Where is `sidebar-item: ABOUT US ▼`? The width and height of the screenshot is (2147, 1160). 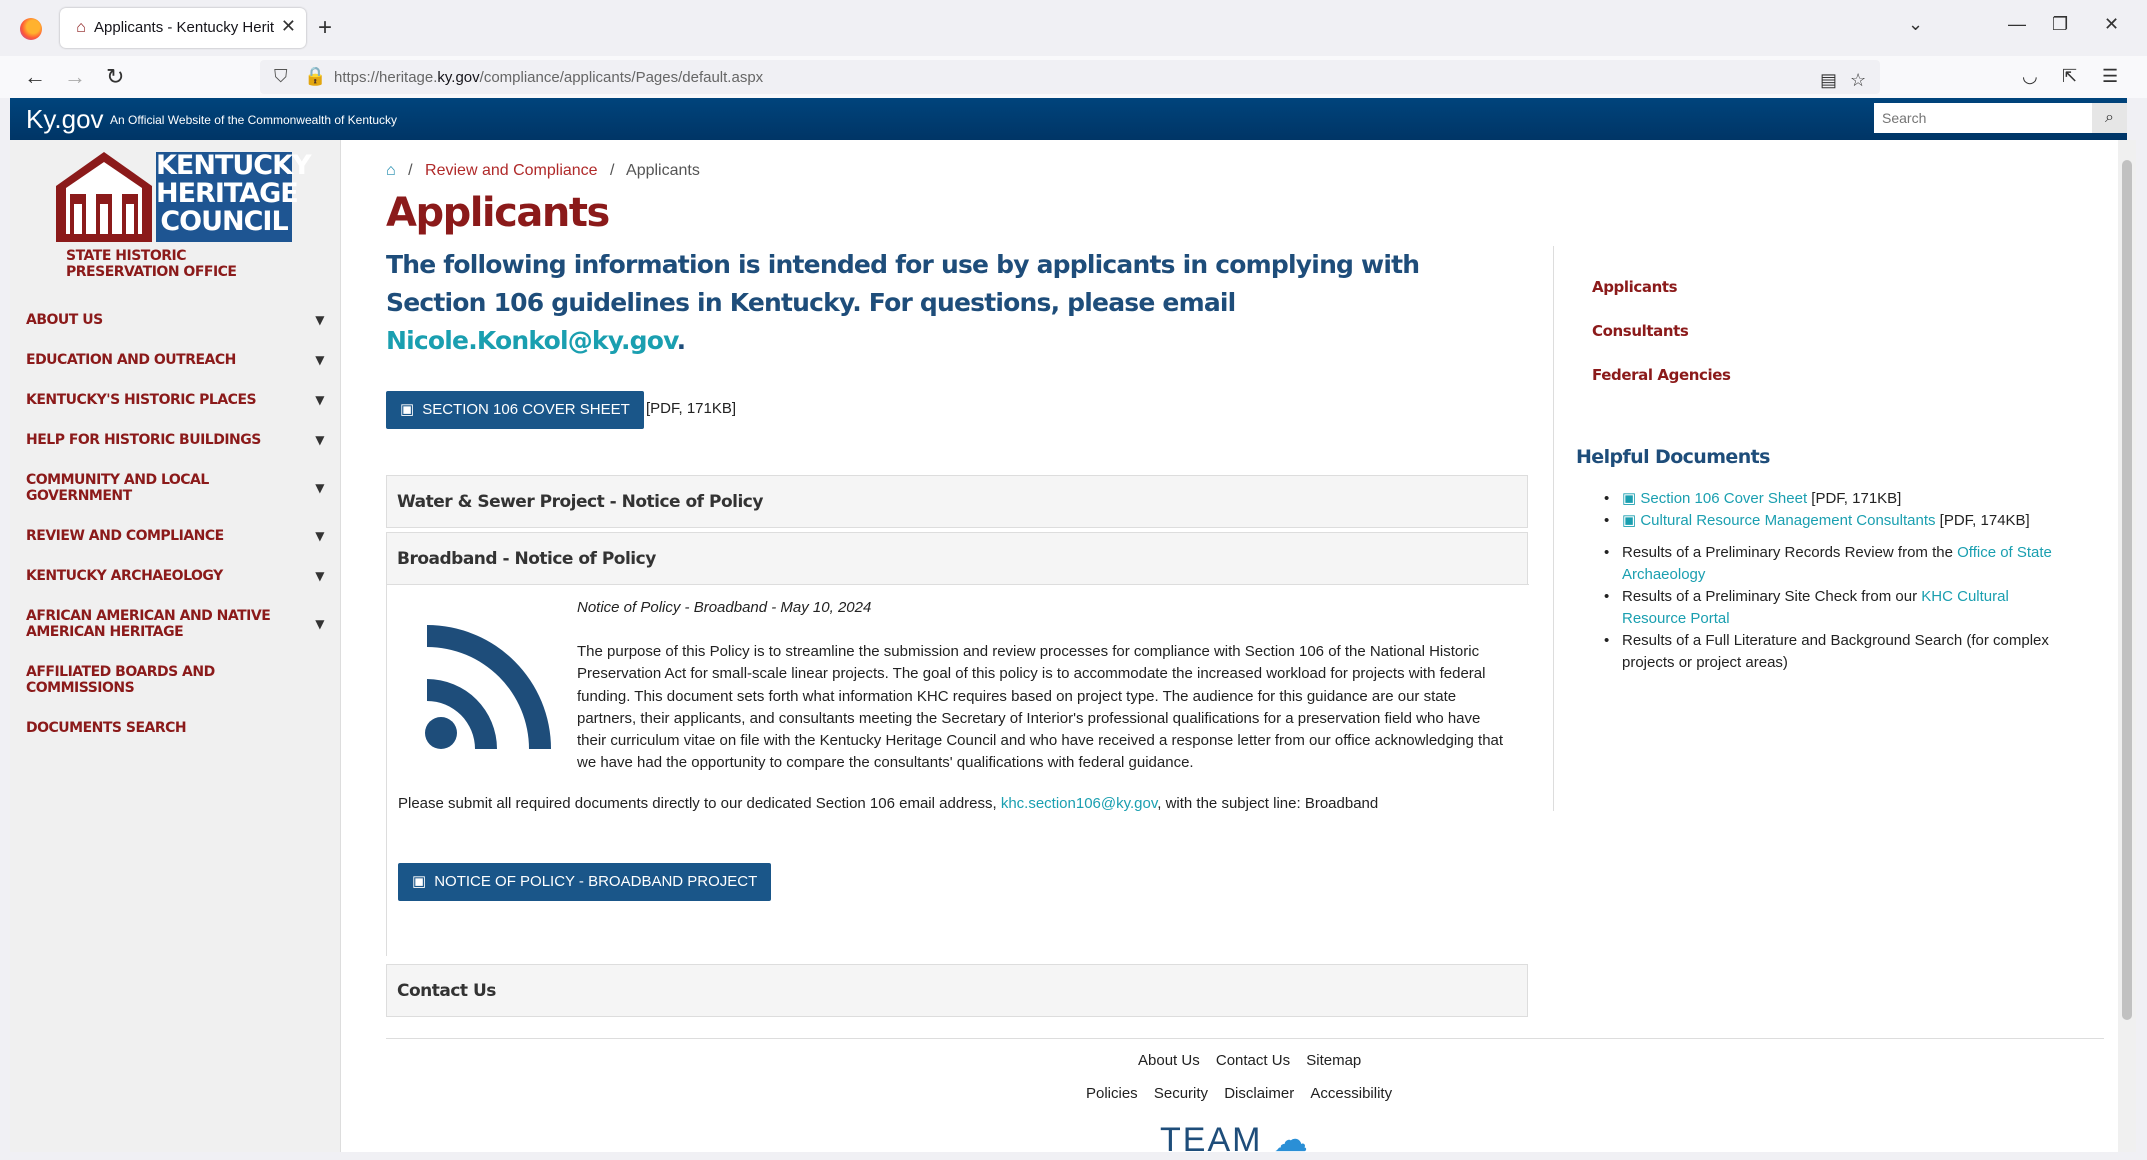
sidebar-item: ABOUT US ▼ is located at coordinates (175, 320).